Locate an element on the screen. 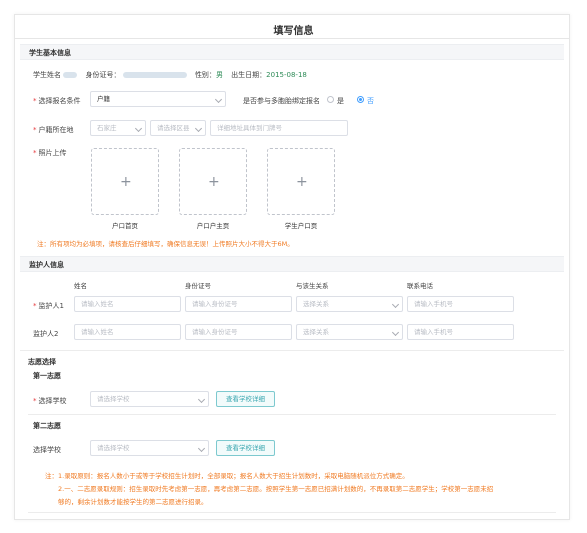  student-id-value is located at coordinates (154, 75).